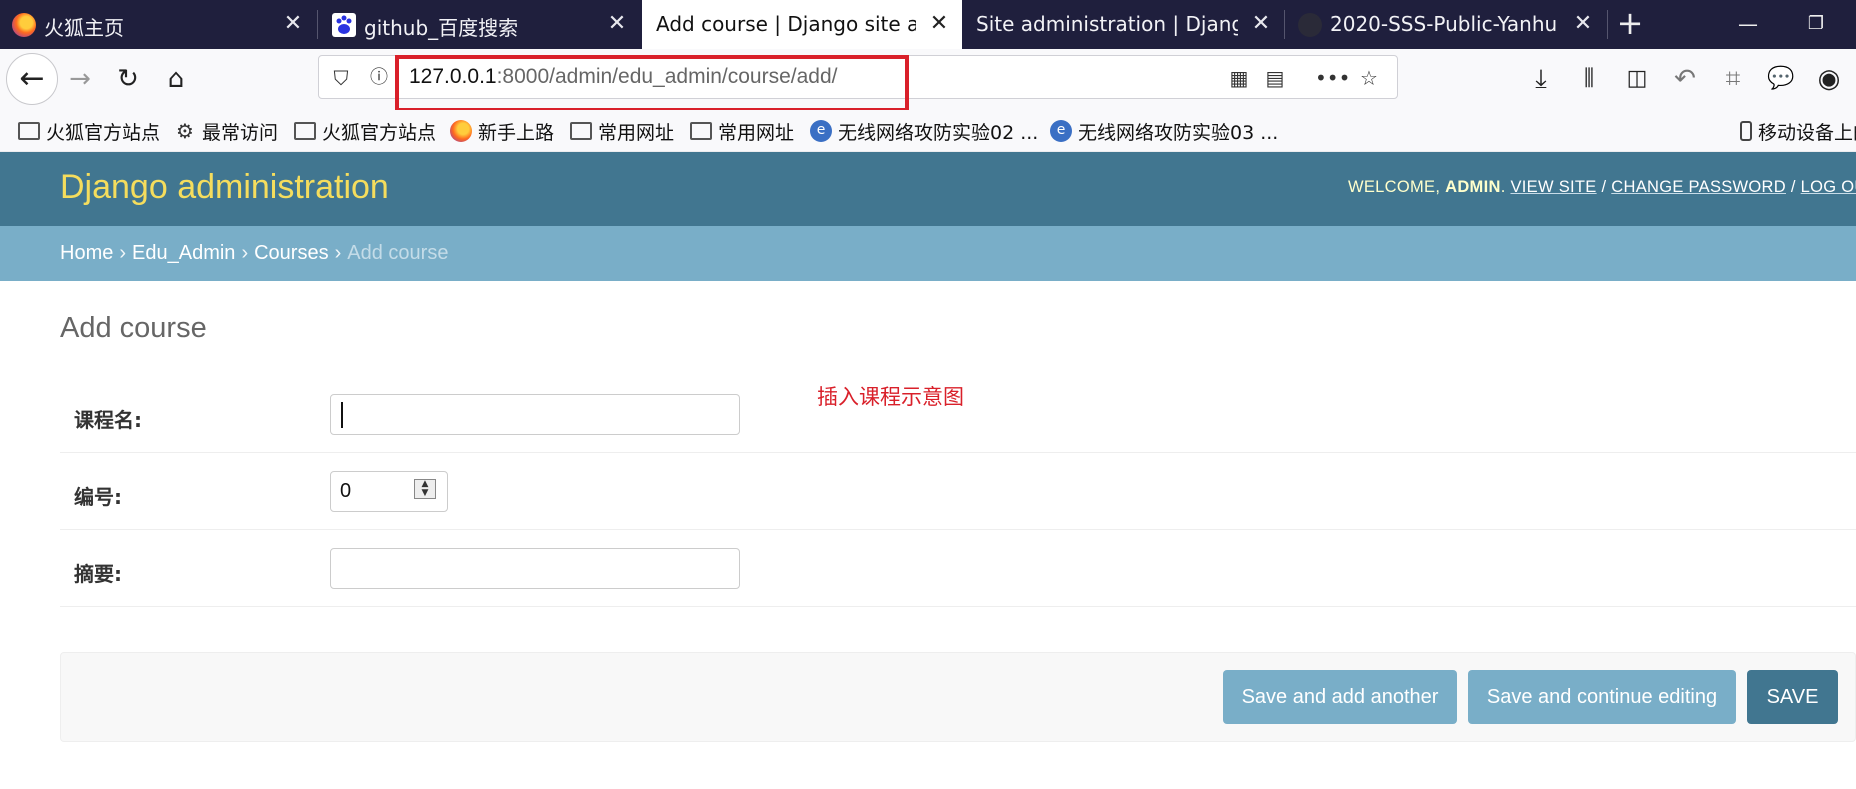 The width and height of the screenshot is (1856, 789). What do you see at coordinates (183, 253) in the screenshot?
I see `breadcrumb-app: Edu_Admin` at bounding box center [183, 253].